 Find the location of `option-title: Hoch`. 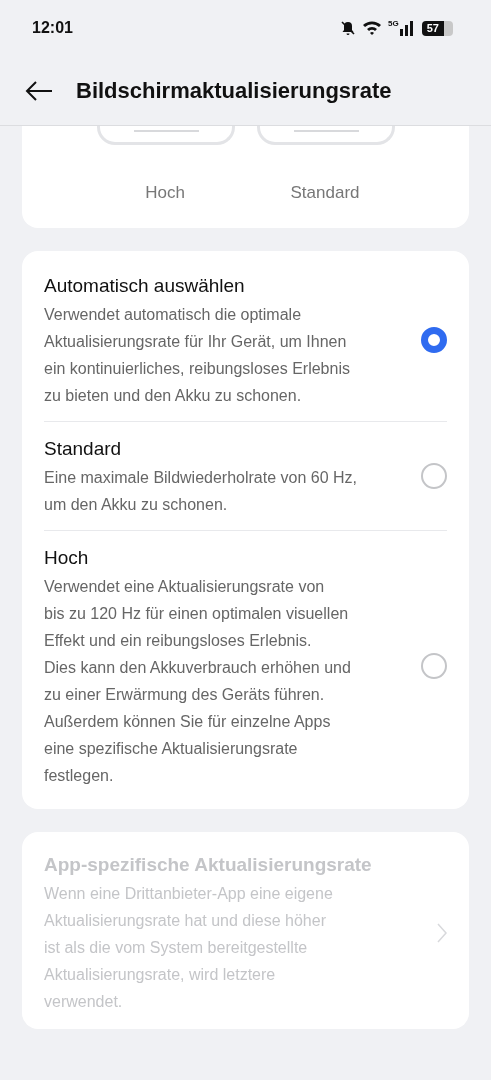

option-title: Hoch is located at coordinates (67, 558).